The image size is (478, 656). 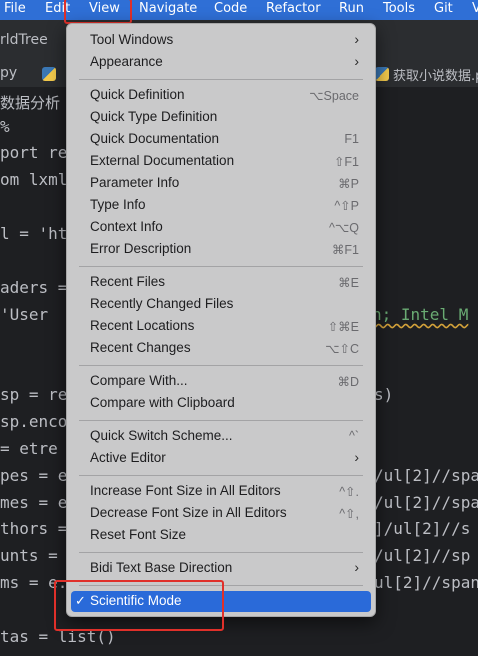 I want to click on code-line: = etre, so click(x=29, y=448).